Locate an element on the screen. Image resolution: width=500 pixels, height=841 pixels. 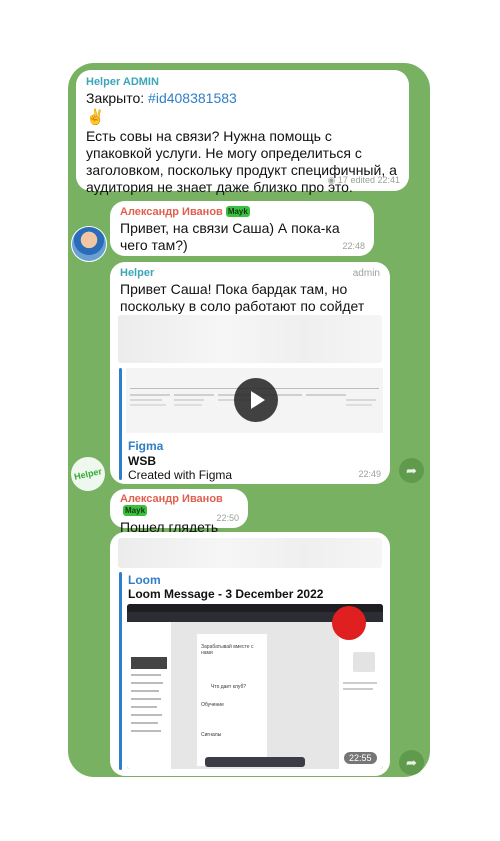
play-icon is located at coordinates (256, 400).